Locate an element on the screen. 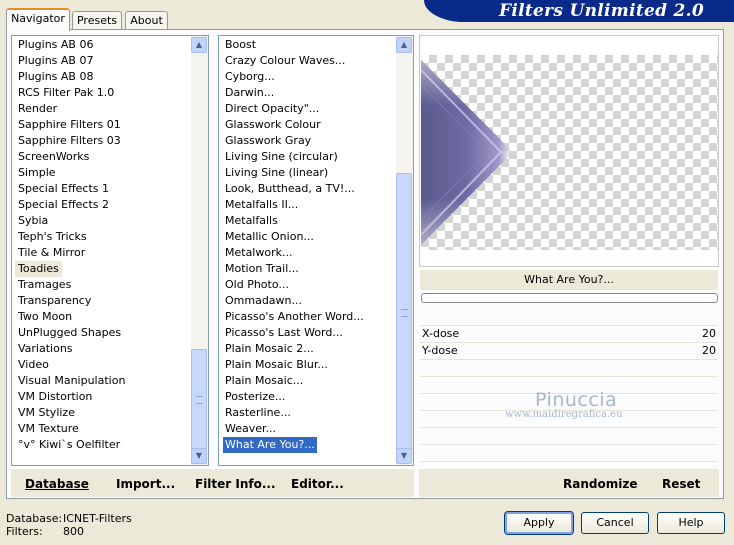 Image resolution: width=734 pixels, height=545 pixels. progress-bar is located at coordinates (569, 298).